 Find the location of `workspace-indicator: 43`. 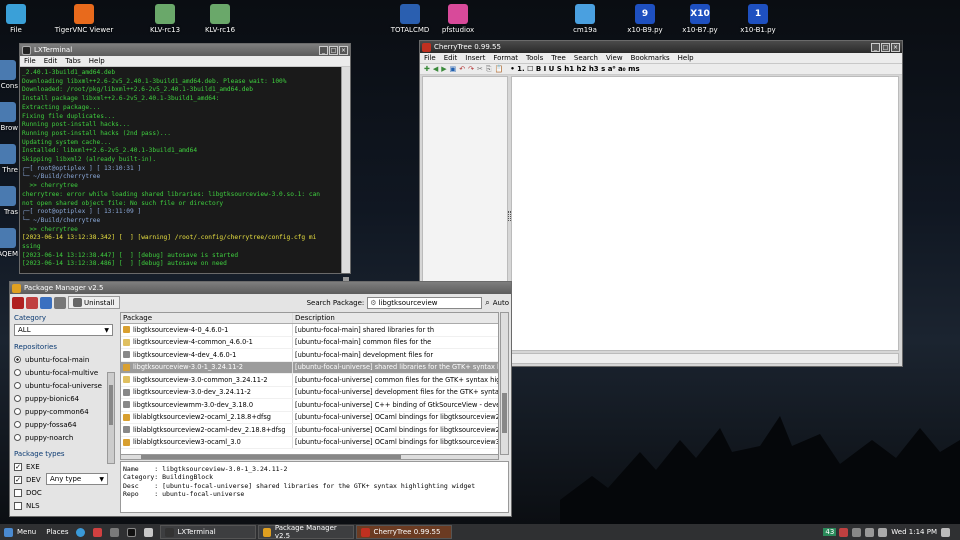

workspace-indicator: 43 is located at coordinates (830, 532).